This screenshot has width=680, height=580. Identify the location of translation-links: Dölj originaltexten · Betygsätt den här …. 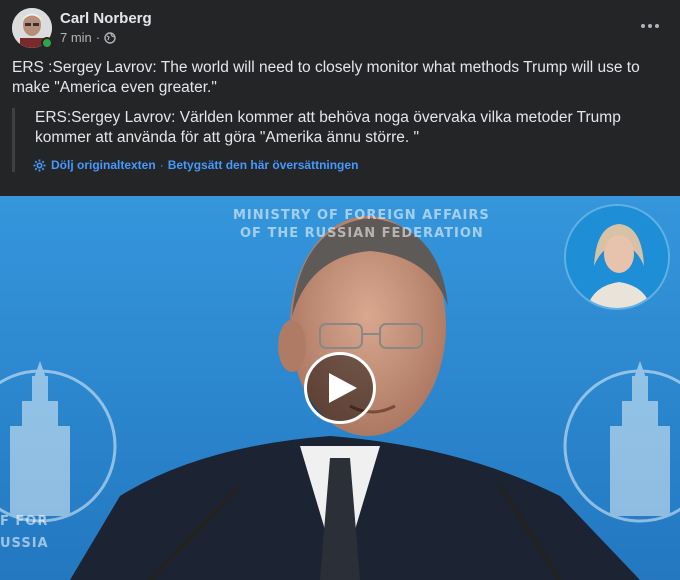
(350, 165).